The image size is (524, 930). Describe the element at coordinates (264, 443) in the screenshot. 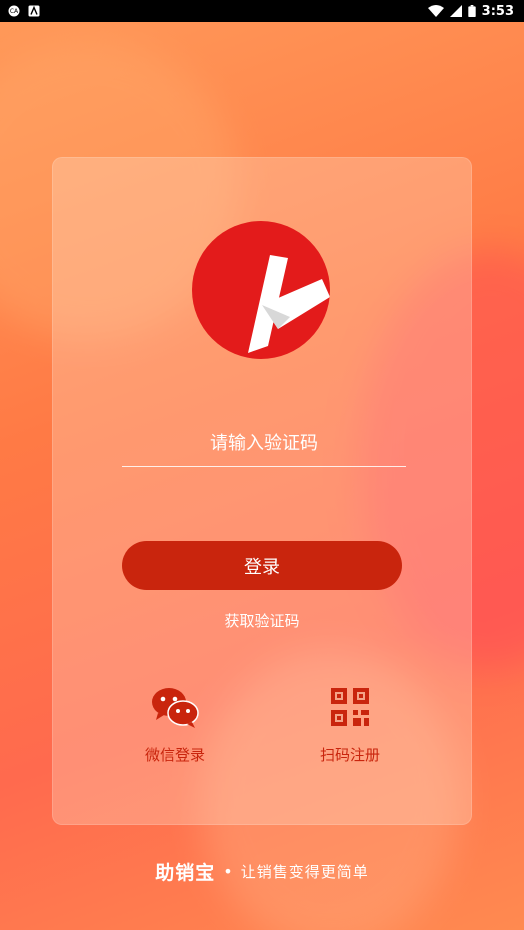

I see `verification-code-input` at that location.